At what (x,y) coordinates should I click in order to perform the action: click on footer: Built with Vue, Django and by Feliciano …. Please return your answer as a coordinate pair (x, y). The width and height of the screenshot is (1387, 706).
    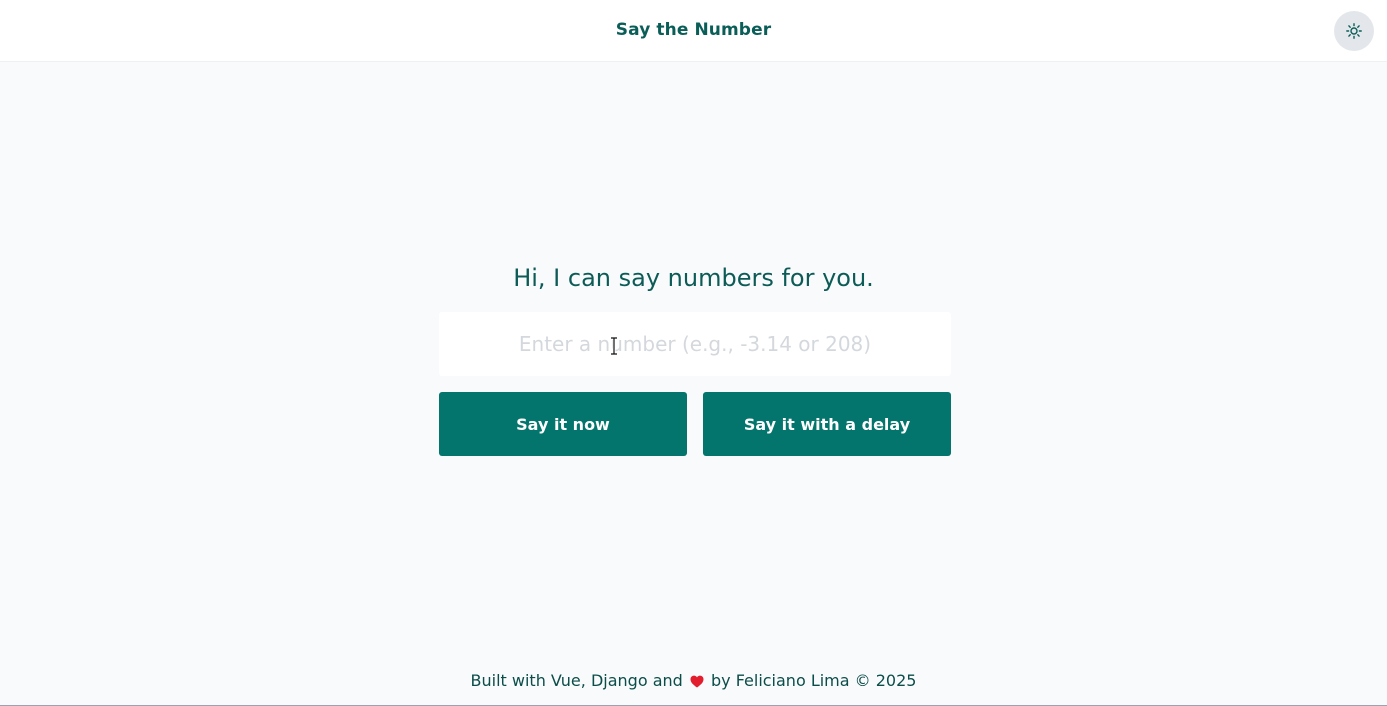
    Looking at the image, I should click on (693, 680).